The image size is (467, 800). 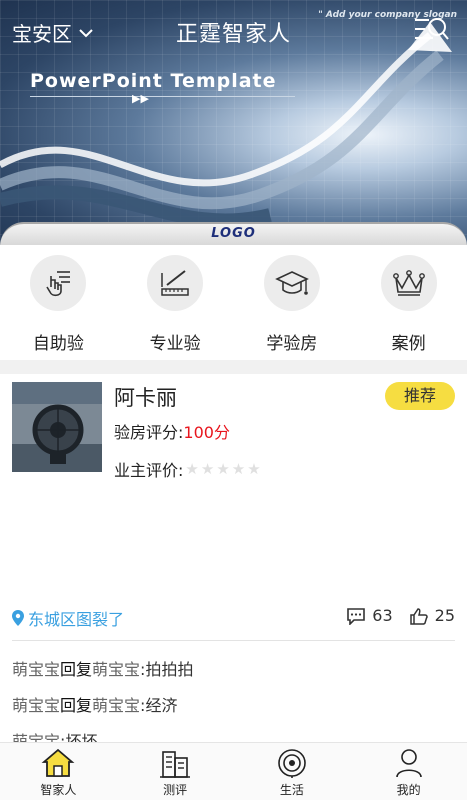 I want to click on quick-action-label: 学验房, so click(x=292, y=344).